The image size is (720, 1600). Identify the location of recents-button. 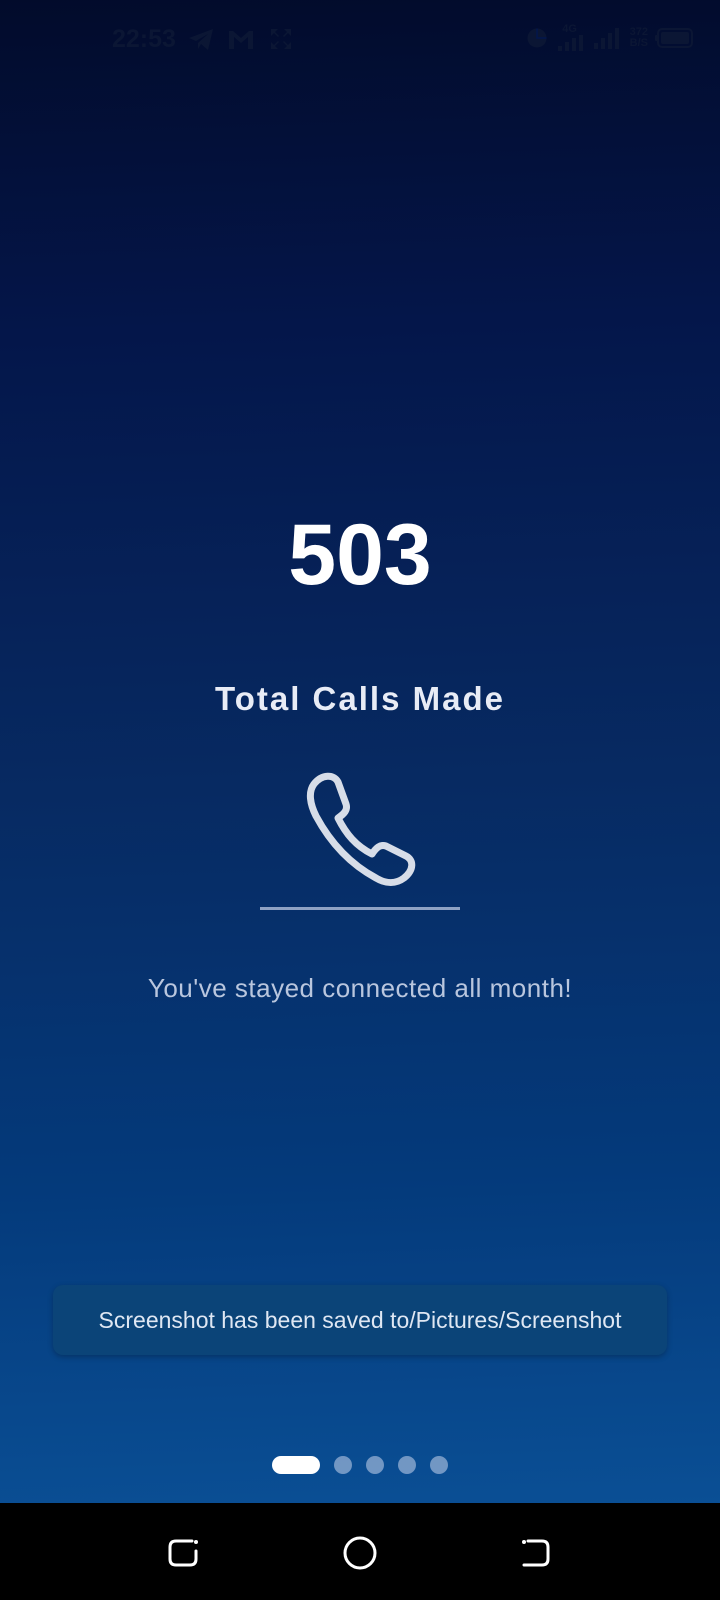
(184, 1553).